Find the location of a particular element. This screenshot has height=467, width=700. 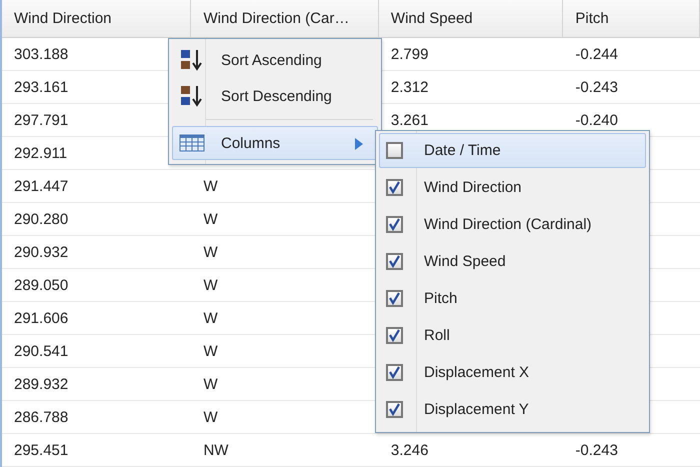

table-cell: 286.788 is located at coordinates (41, 417).